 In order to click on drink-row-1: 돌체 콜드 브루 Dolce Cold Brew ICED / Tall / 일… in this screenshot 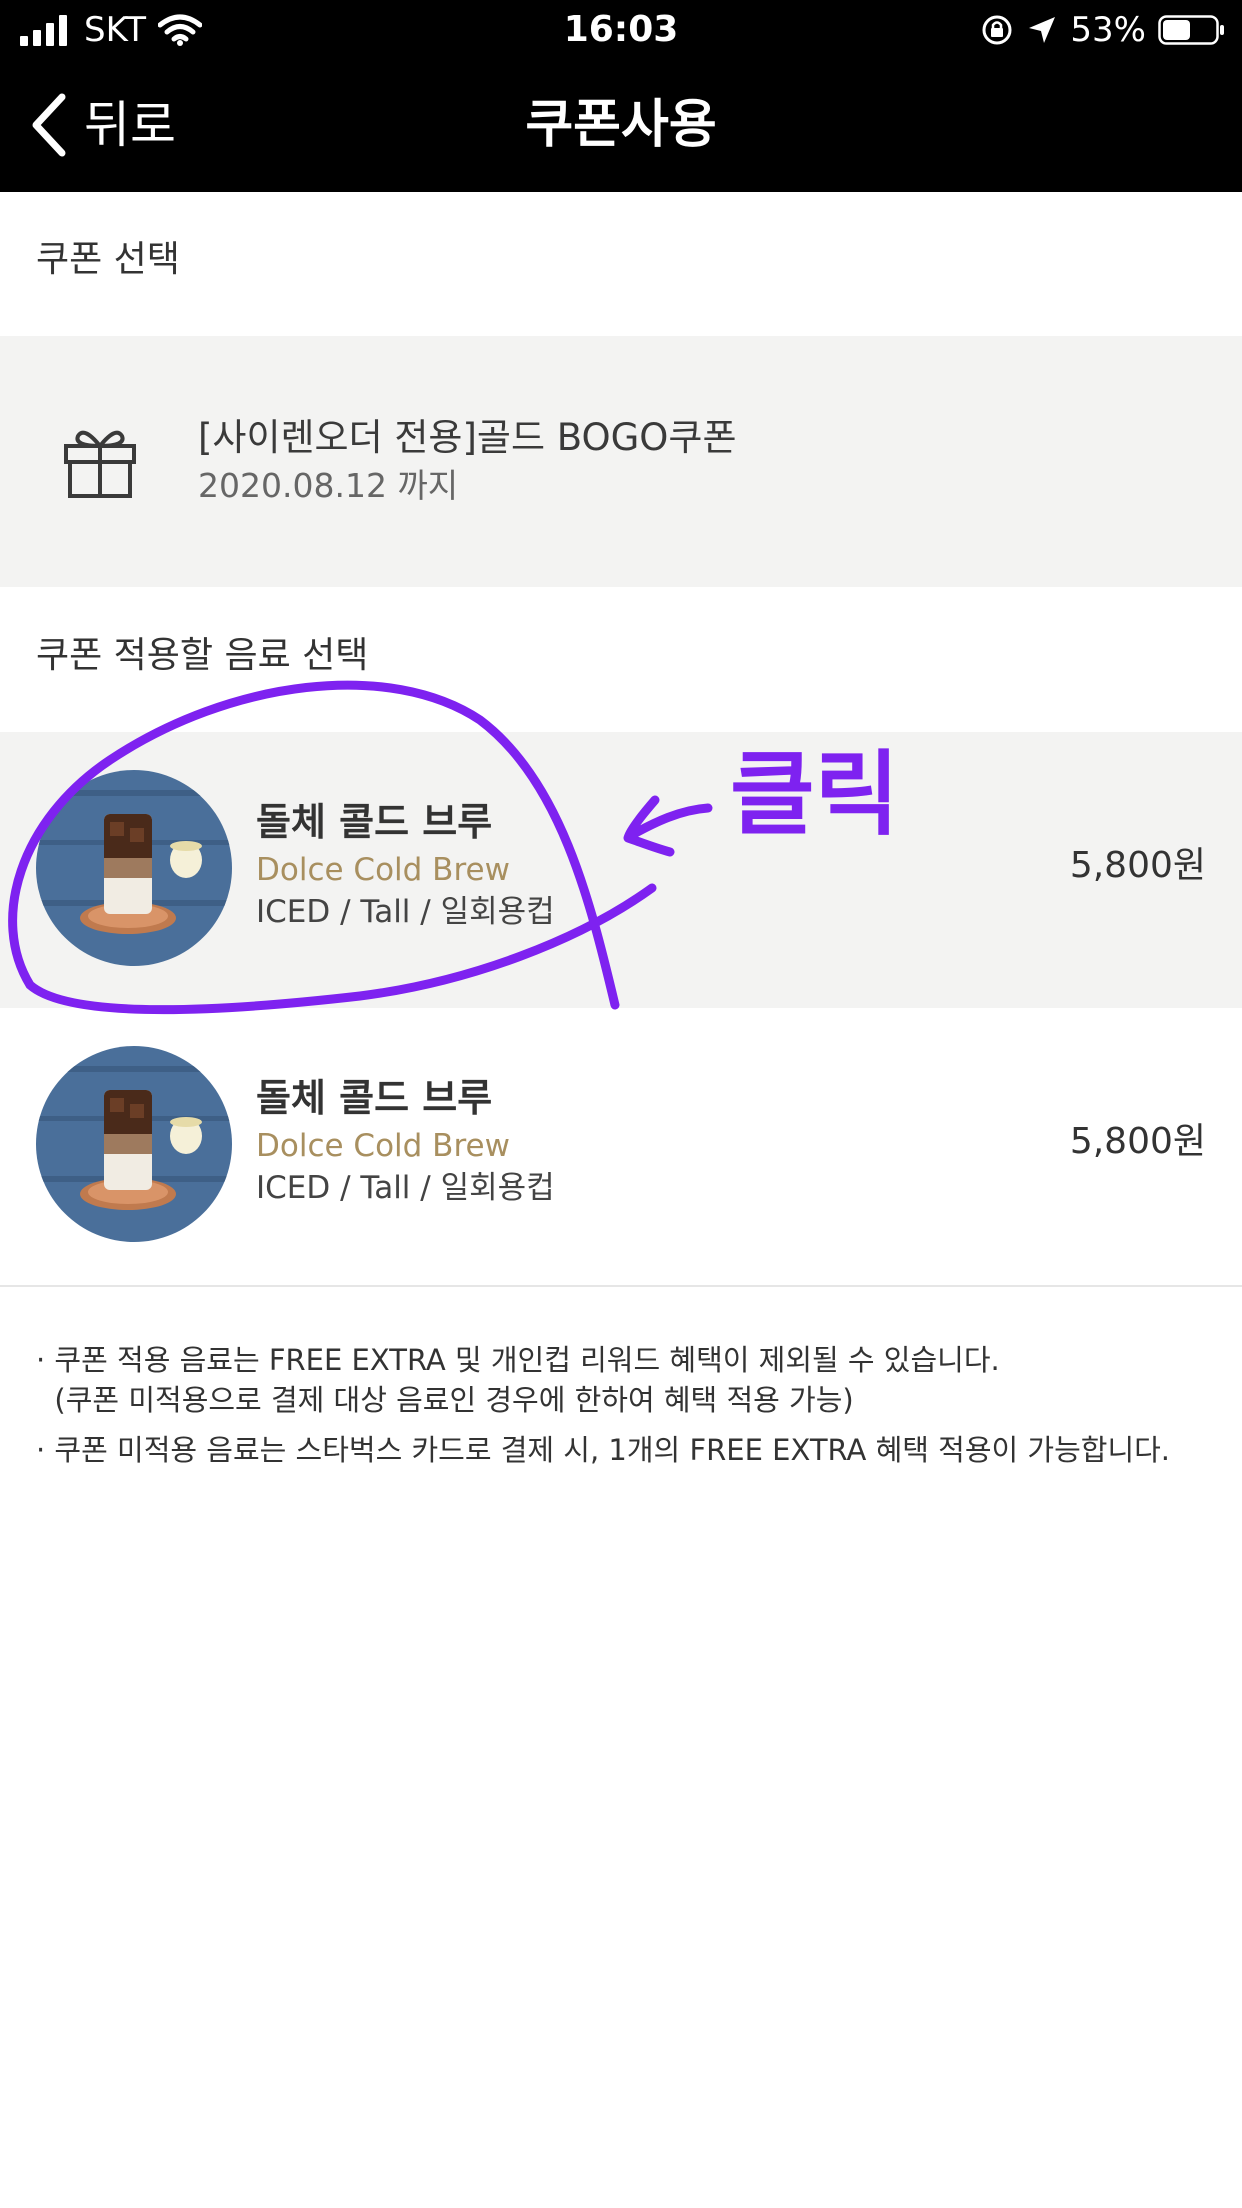, I will do `click(621, 870)`.